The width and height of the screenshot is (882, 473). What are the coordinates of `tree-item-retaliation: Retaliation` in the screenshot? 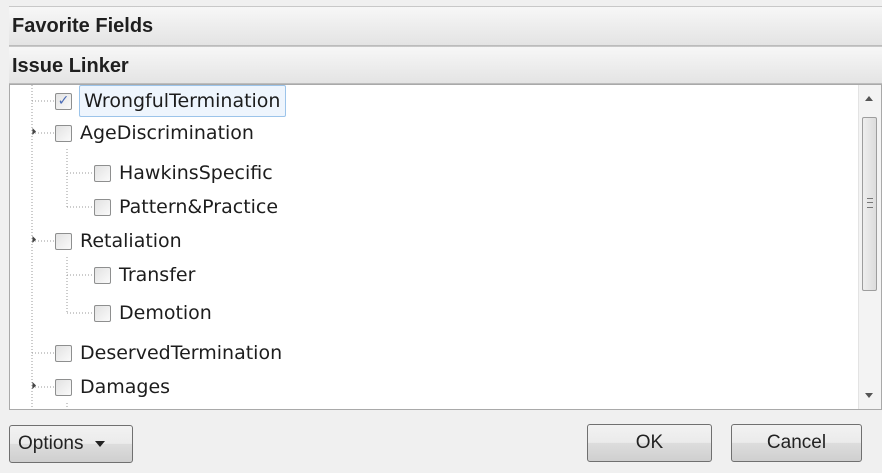 It's located at (118, 241).